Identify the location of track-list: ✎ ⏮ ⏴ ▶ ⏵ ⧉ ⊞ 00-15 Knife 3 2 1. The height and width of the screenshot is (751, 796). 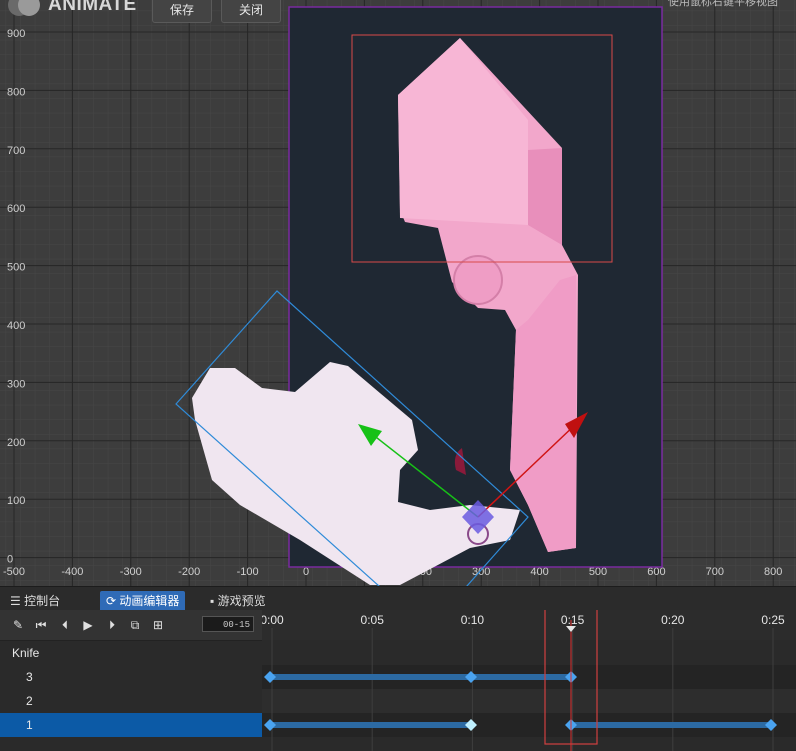
(131, 680).